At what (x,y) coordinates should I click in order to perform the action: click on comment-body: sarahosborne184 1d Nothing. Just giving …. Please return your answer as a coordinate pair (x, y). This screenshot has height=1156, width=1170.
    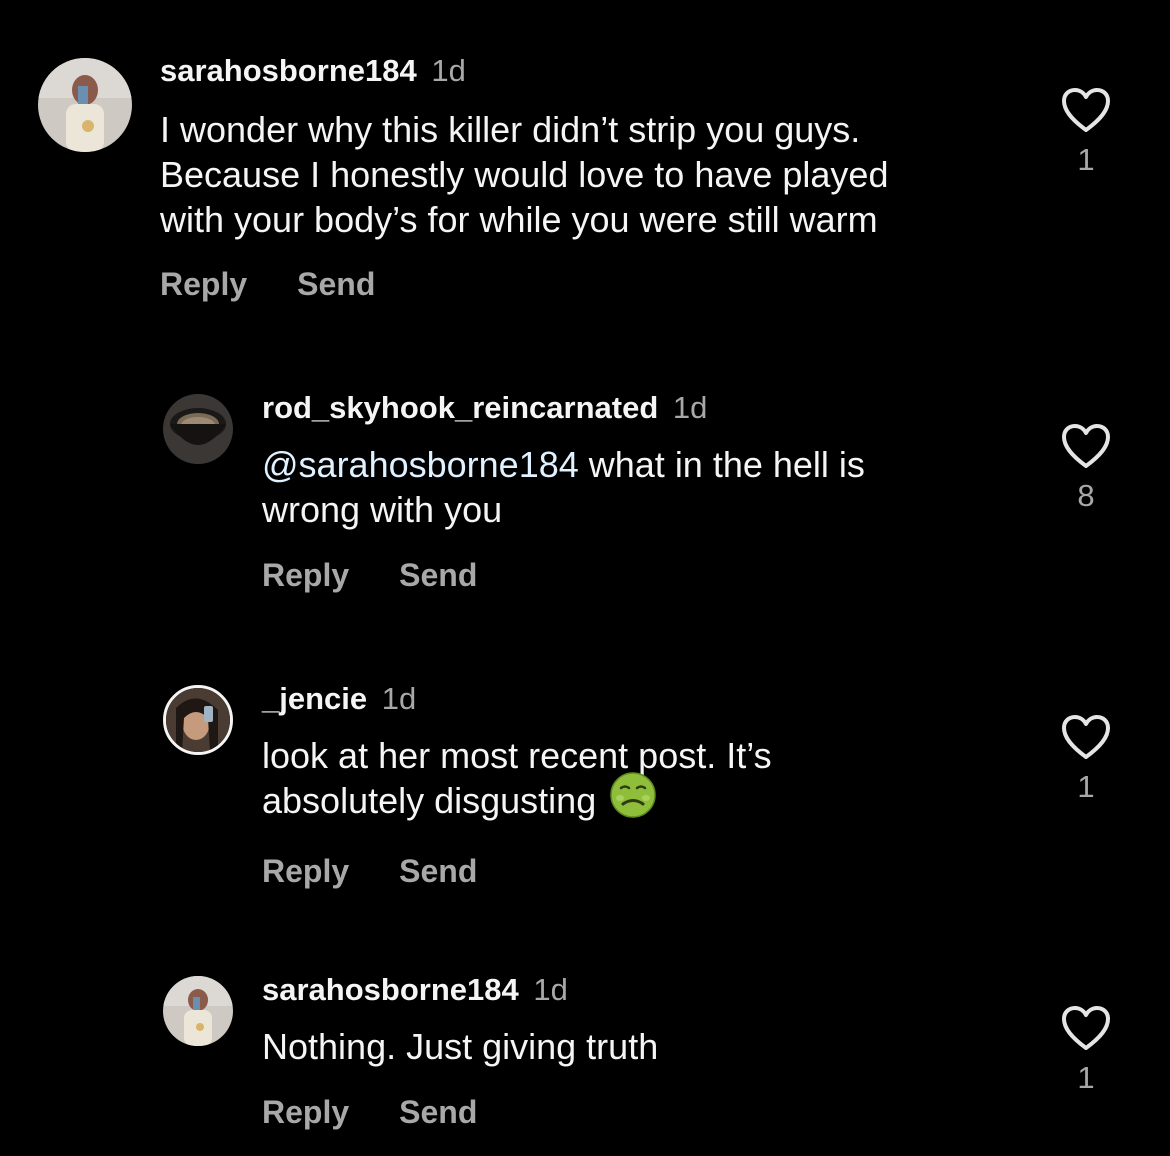
    Looking at the image, I should click on (652, 1051).